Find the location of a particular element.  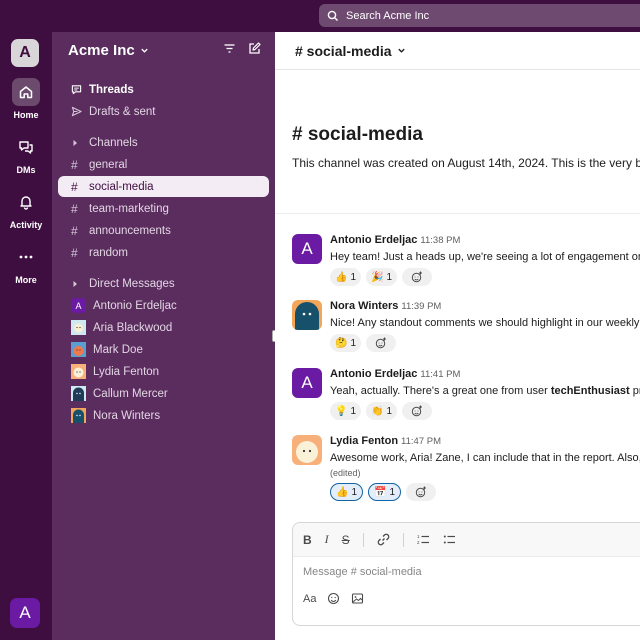

dm-label: Nora Winters is located at coordinates (127, 415).